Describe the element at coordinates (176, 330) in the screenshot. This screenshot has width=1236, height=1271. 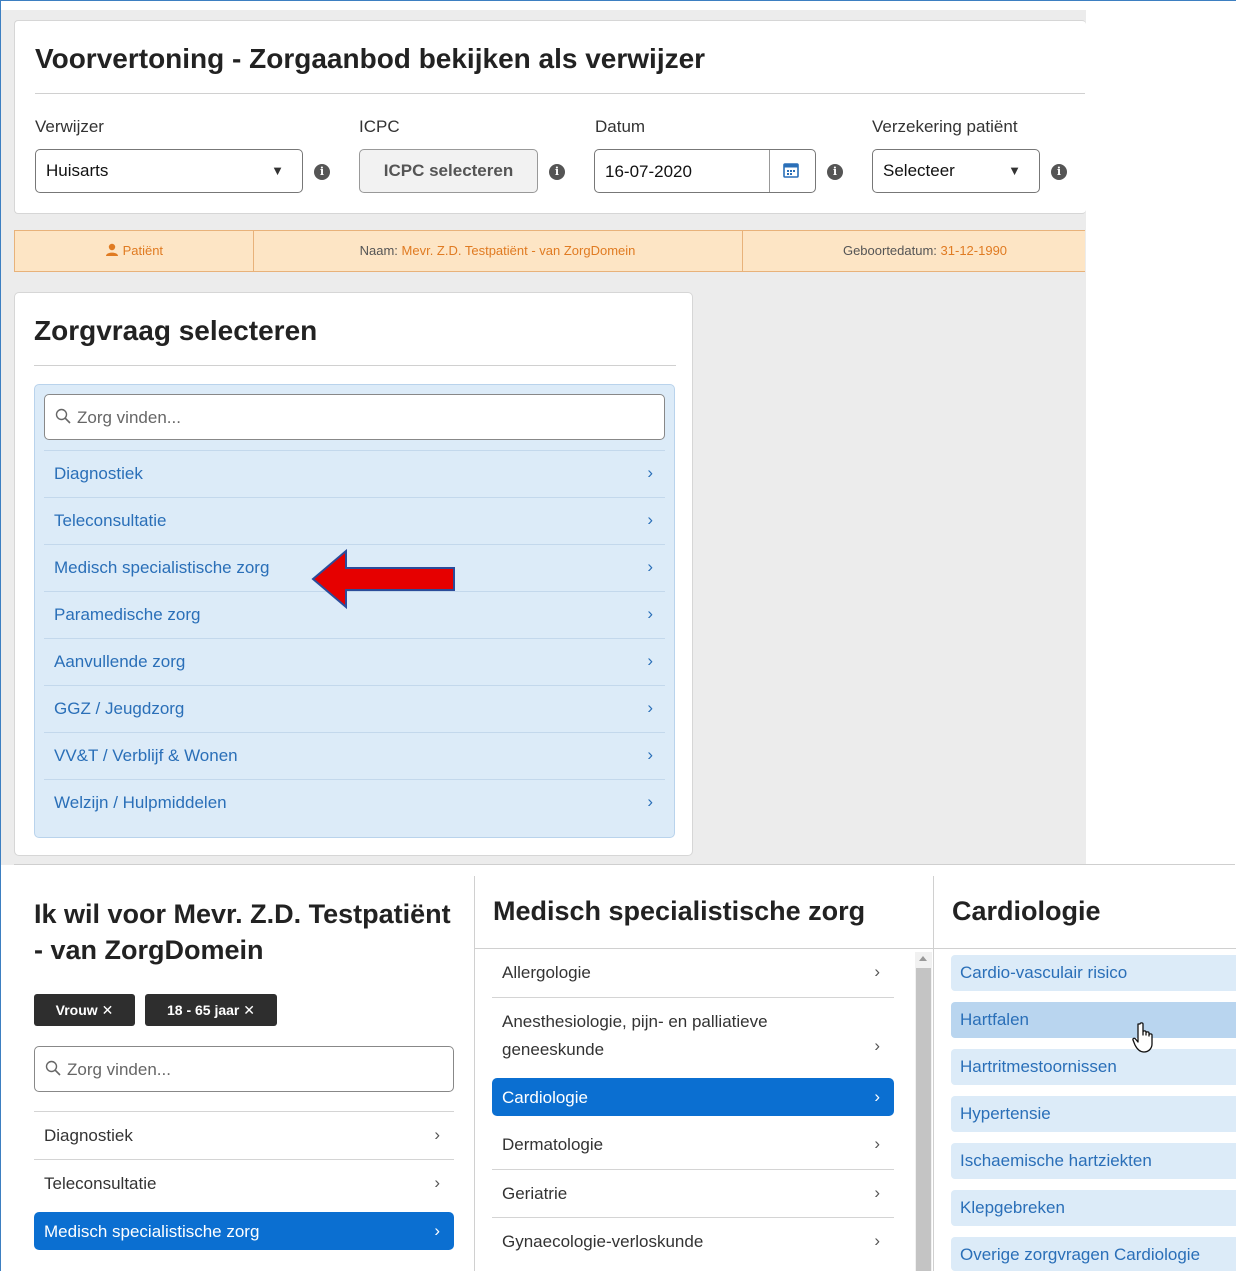
I see `zorgvraag-title: Zorgvraag selecteren` at that location.